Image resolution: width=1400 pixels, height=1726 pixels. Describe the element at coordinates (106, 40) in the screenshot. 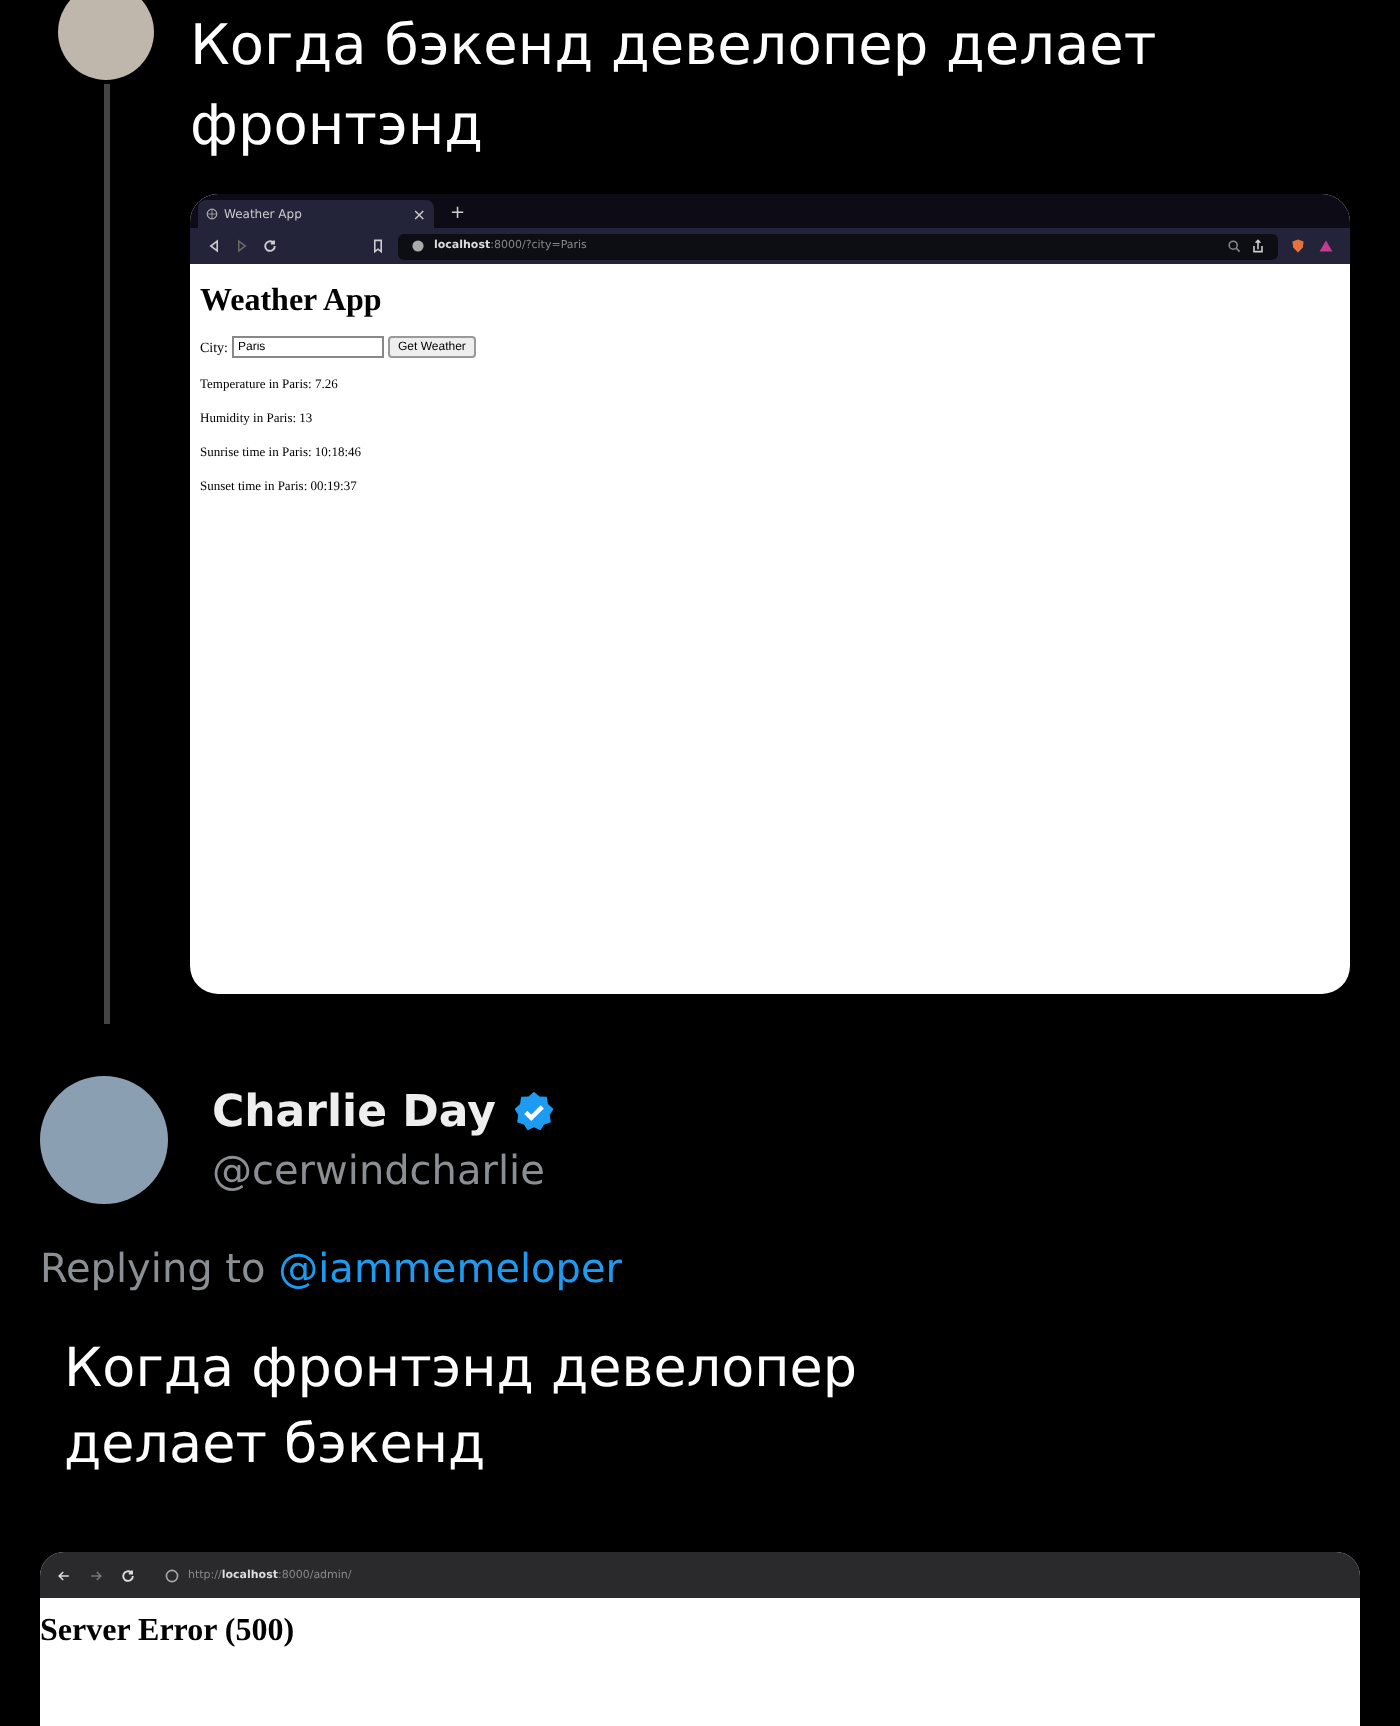

I see `avatar-placeholder` at that location.